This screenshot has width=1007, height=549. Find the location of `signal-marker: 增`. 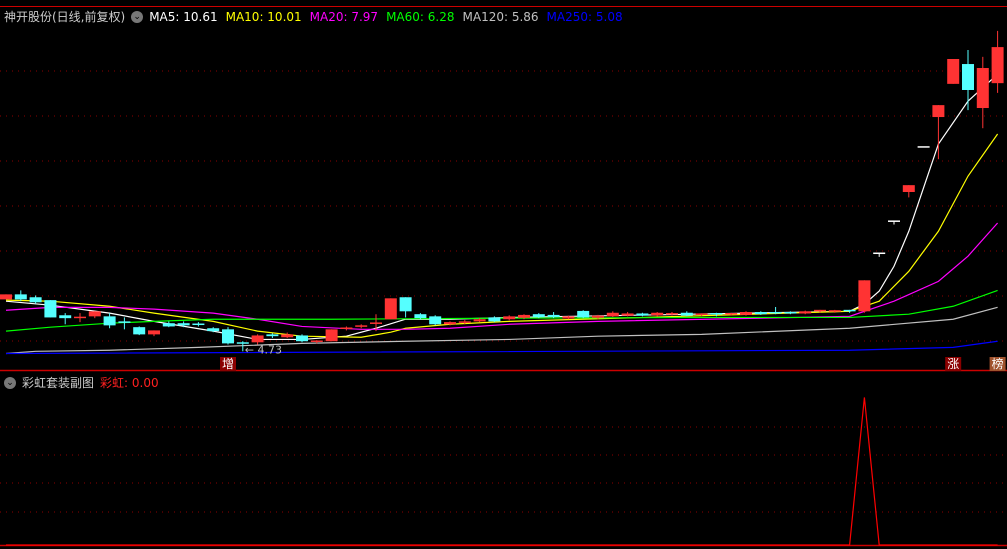

signal-marker: 增 is located at coordinates (228, 364).